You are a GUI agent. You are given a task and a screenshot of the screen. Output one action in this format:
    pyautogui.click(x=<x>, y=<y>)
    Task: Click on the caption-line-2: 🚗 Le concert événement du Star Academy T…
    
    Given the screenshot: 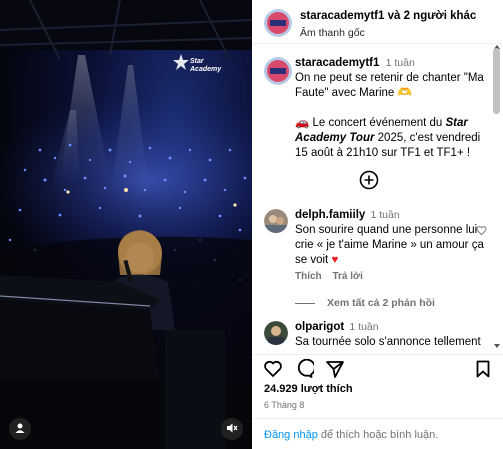 What is the action you would take?
    pyautogui.click(x=388, y=138)
    